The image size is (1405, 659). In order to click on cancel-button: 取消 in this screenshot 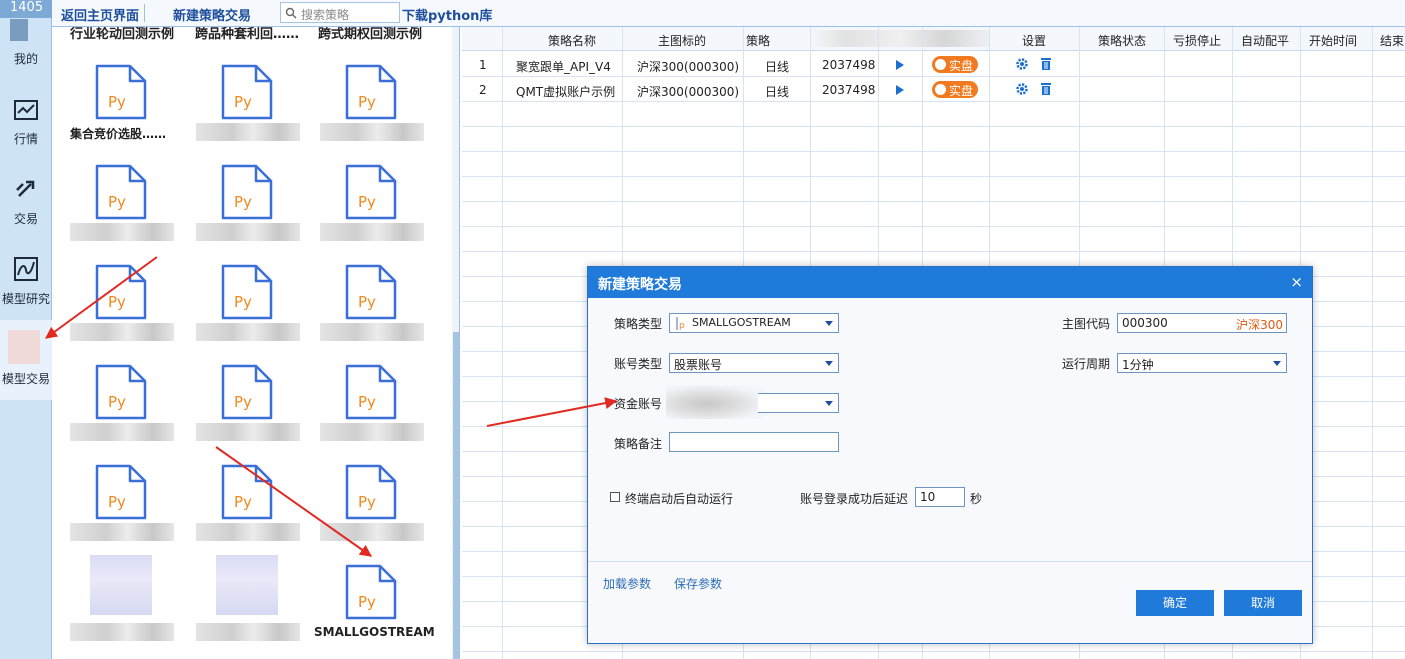, I will do `click(1263, 603)`.